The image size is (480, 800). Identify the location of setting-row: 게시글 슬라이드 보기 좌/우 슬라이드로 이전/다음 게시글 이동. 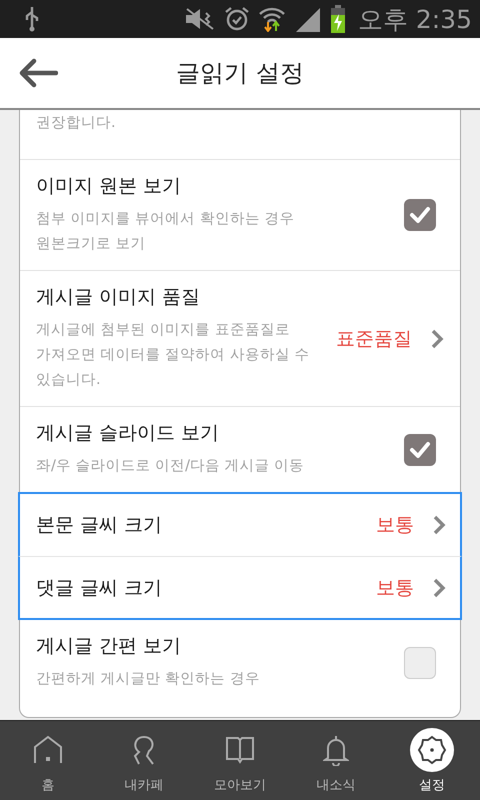
(240, 449).